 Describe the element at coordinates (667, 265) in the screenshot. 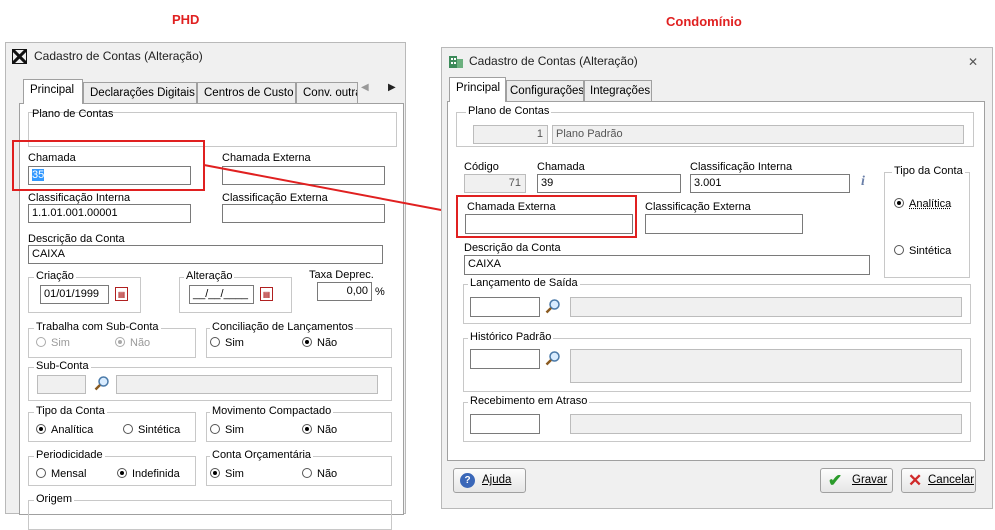

I see `condo-descricao-input: CAIXA` at that location.